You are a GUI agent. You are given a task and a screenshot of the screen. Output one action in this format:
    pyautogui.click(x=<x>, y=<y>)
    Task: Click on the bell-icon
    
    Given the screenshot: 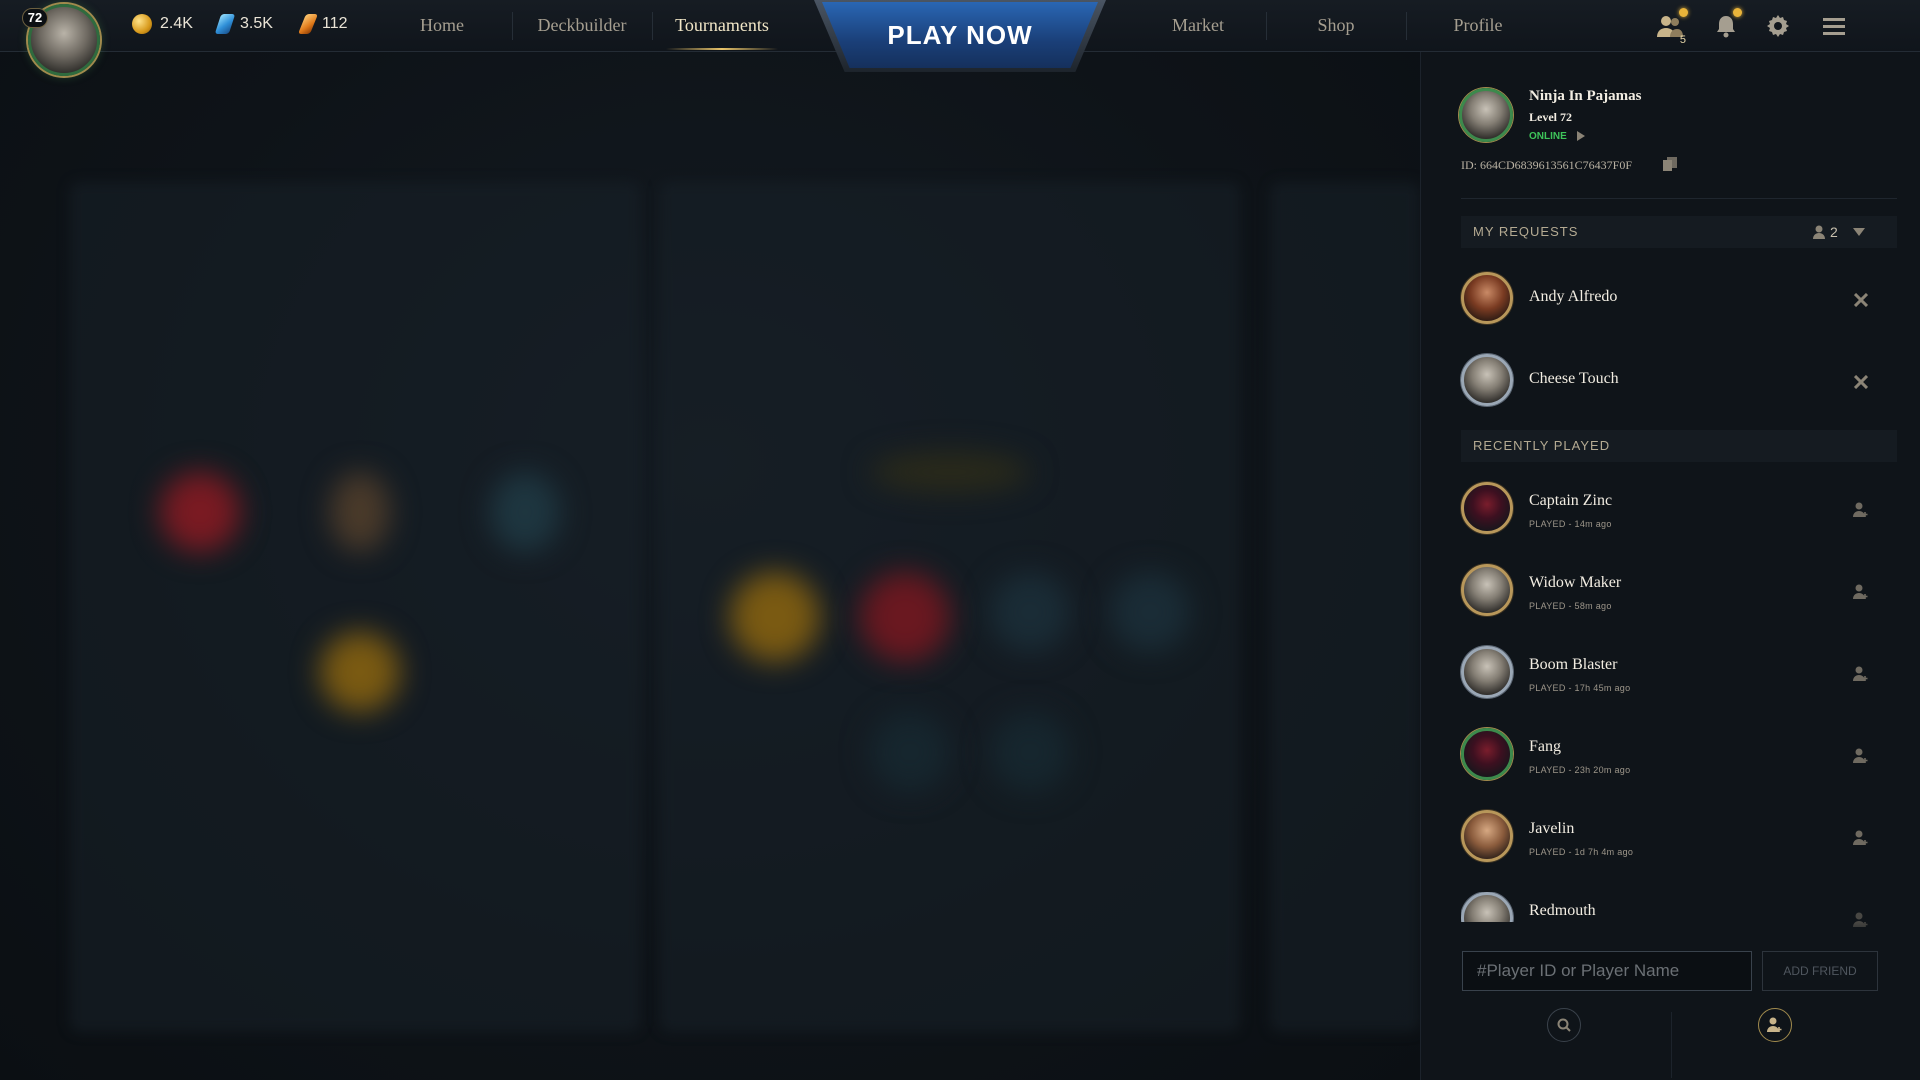 What is the action you would take?
    pyautogui.click(x=1727, y=24)
    